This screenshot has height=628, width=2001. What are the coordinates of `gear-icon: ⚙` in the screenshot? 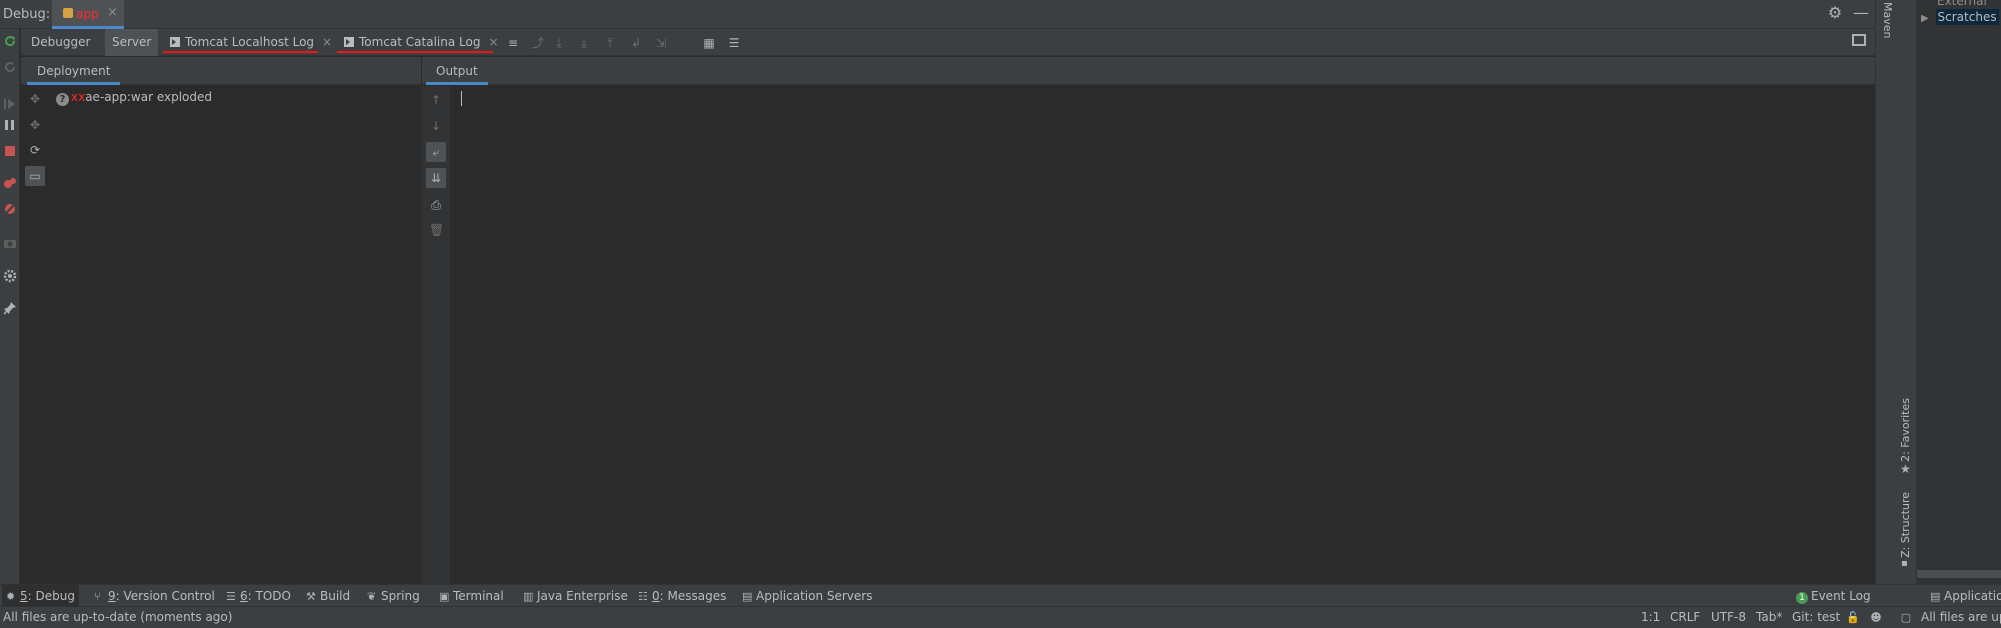 It's located at (1835, 13).